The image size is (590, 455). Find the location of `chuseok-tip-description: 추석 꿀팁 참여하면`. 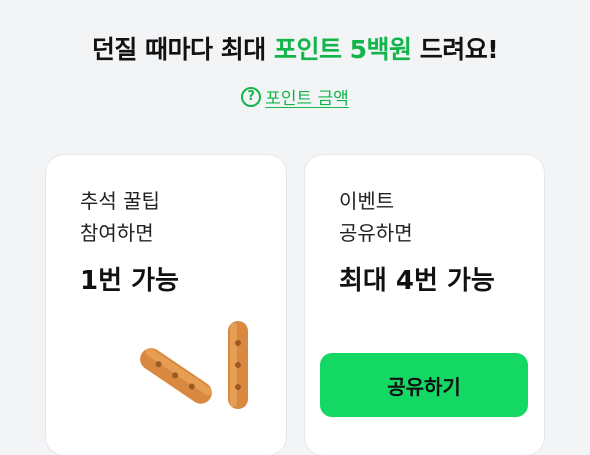

chuseok-tip-description: 추석 꿀팁 참여하면 is located at coordinates (120, 217).